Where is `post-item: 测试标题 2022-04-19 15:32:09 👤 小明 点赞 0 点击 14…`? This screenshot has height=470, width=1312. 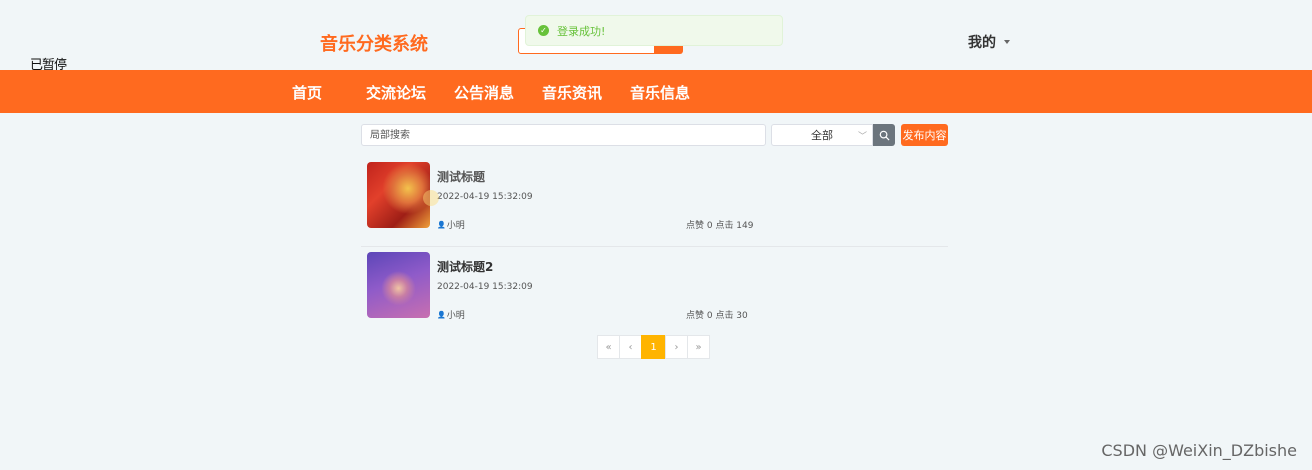
post-item: 测试标题 2022-04-19 15:32:09 👤 小明 点赞 0 点击 14… is located at coordinates (654, 203).